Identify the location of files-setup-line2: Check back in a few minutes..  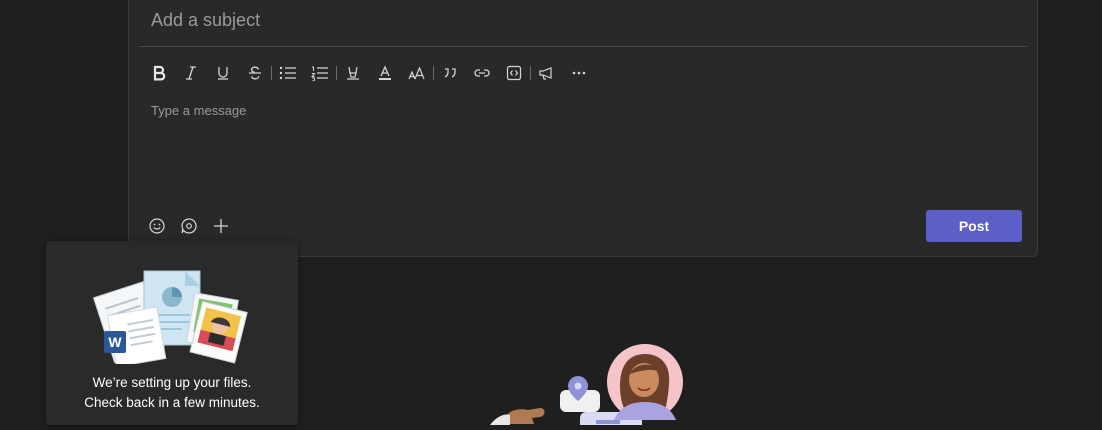
(172, 402).